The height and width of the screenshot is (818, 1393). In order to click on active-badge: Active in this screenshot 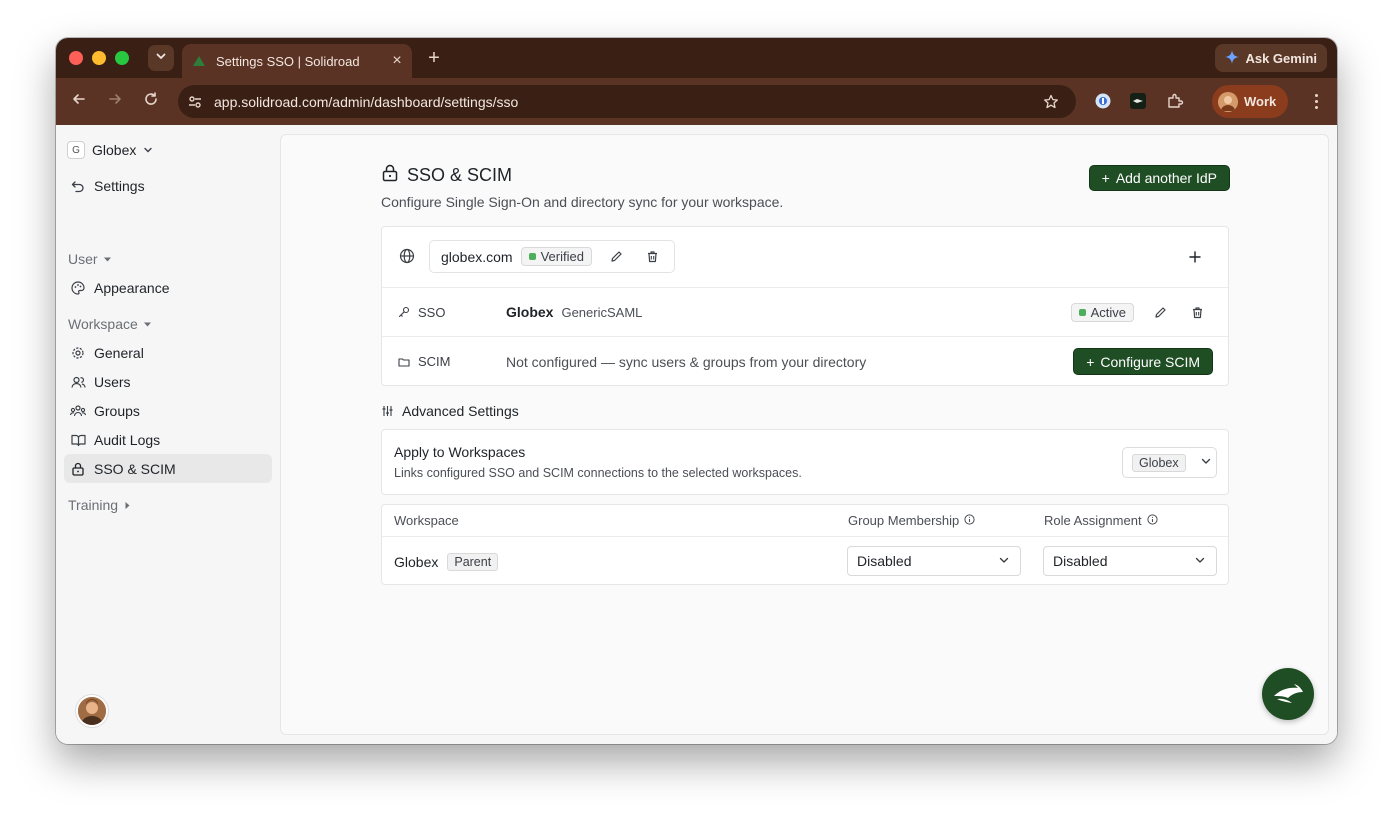, I will do `click(1102, 312)`.